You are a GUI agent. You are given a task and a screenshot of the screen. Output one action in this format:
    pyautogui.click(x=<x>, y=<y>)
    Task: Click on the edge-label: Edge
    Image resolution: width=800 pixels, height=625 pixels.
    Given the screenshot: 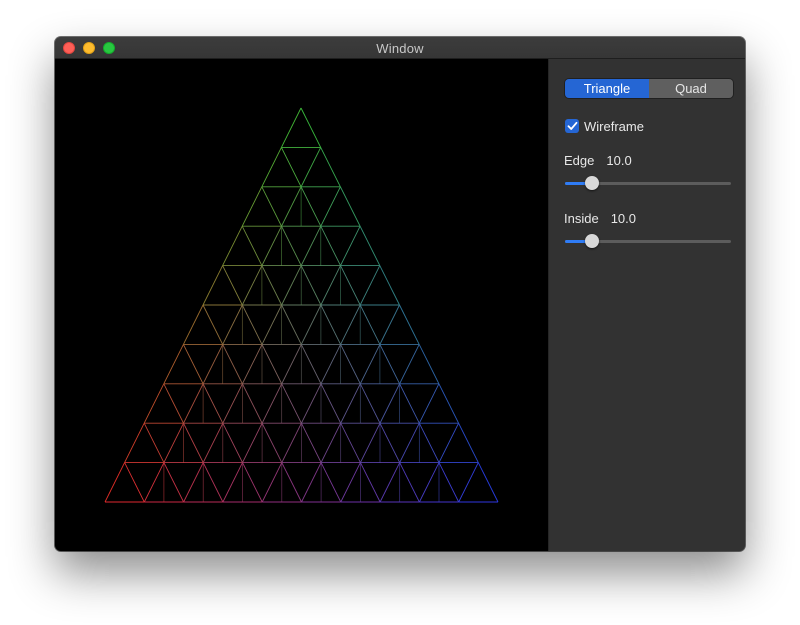 What is the action you would take?
    pyautogui.click(x=579, y=160)
    